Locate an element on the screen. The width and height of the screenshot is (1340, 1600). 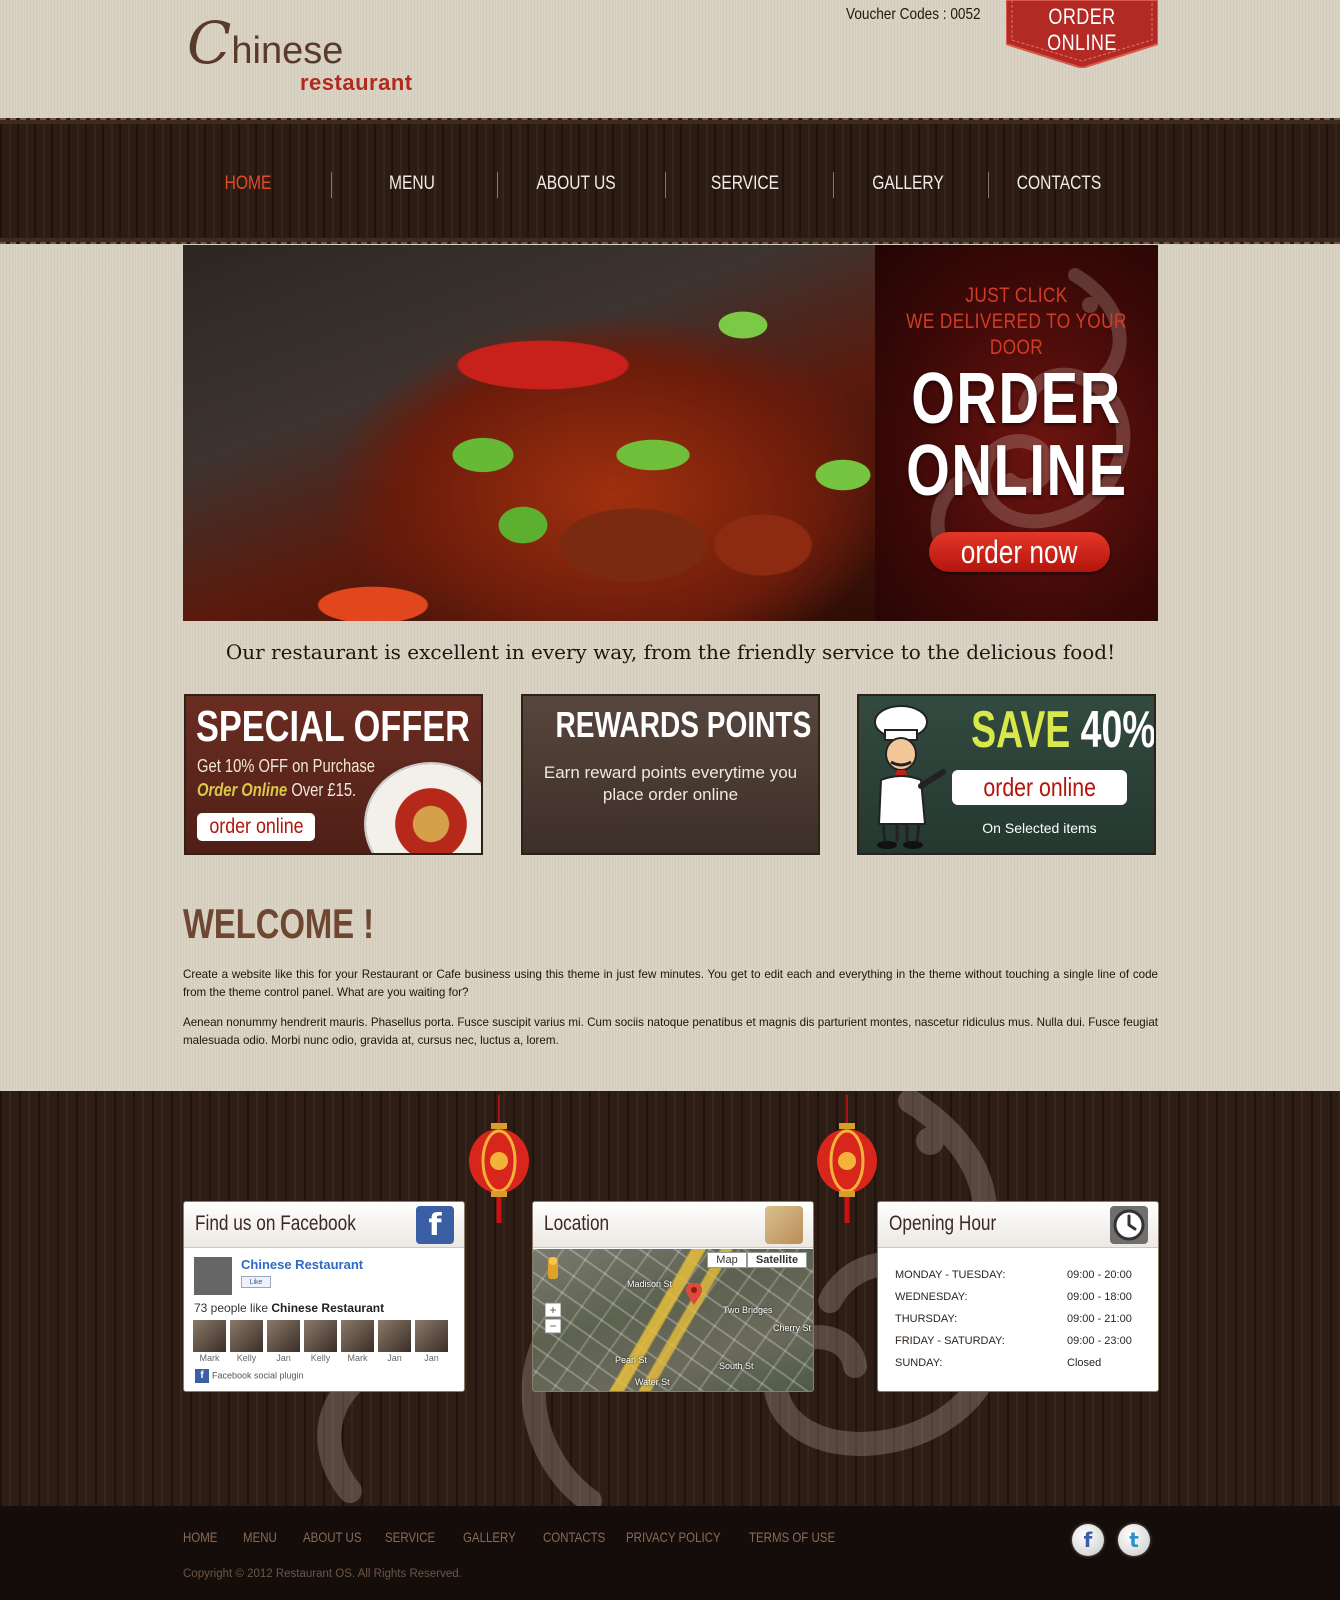
hero-headline: ORDER ONLINE is located at coordinates (1016, 435).